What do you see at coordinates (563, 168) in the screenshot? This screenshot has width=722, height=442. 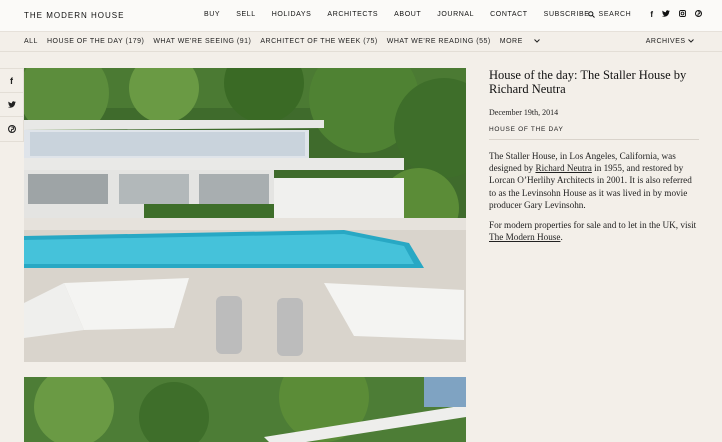 I see `architect-link: Richard Neutra` at bounding box center [563, 168].